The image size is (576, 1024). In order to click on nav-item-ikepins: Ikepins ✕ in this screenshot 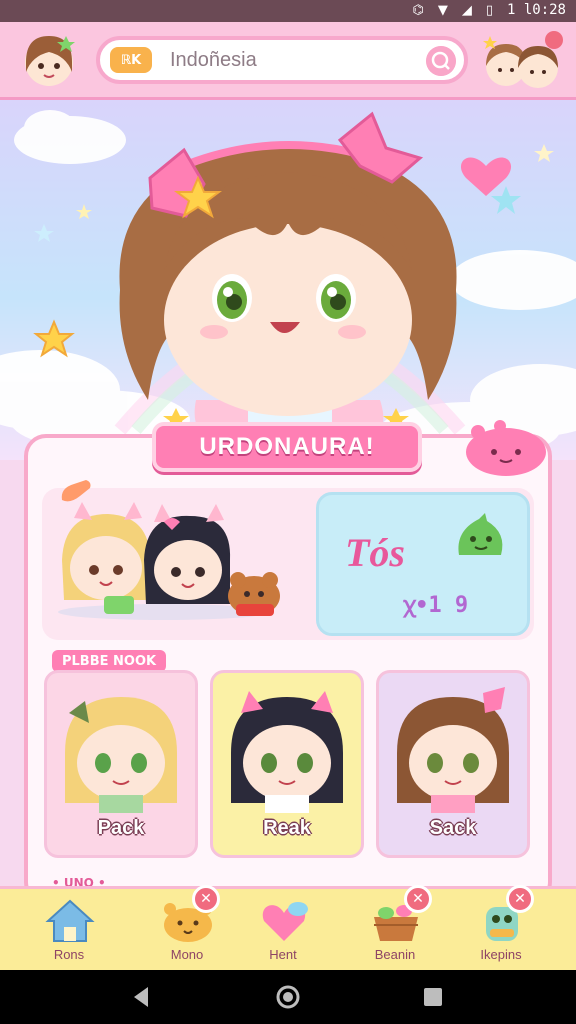, I will do `click(501, 929)`.